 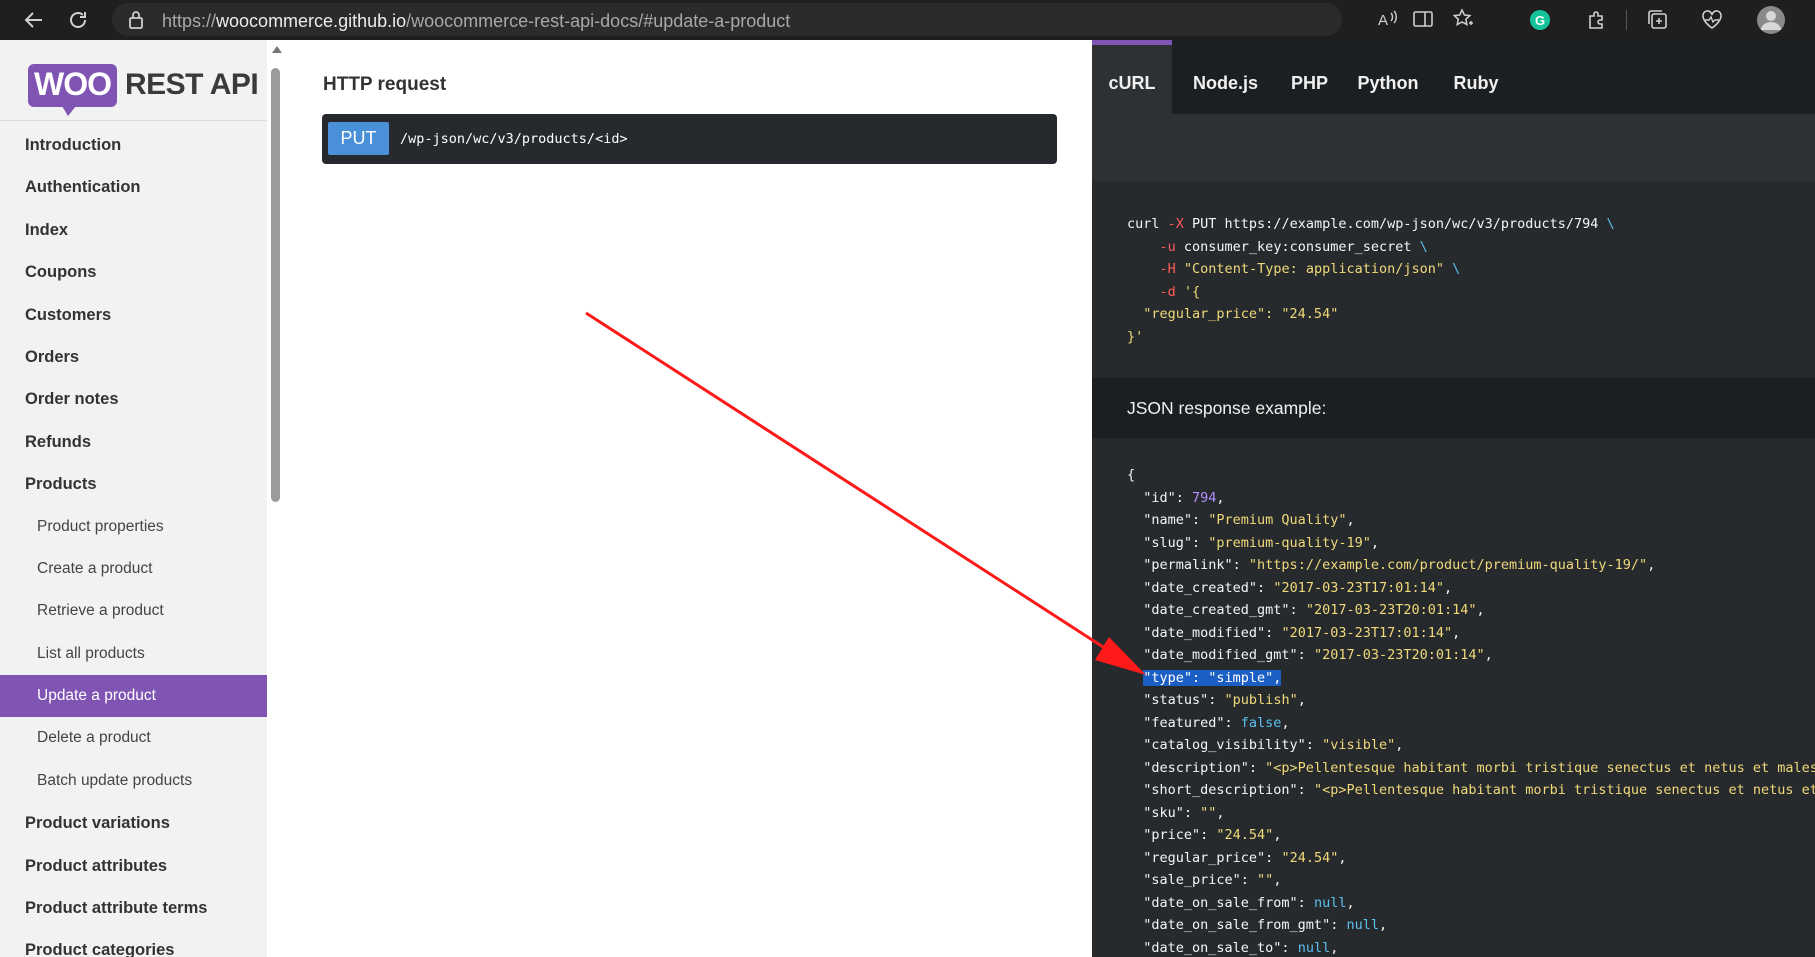 What do you see at coordinates (133, 484) in the screenshot?
I see `sidebar-item-products: Products` at bounding box center [133, 484].